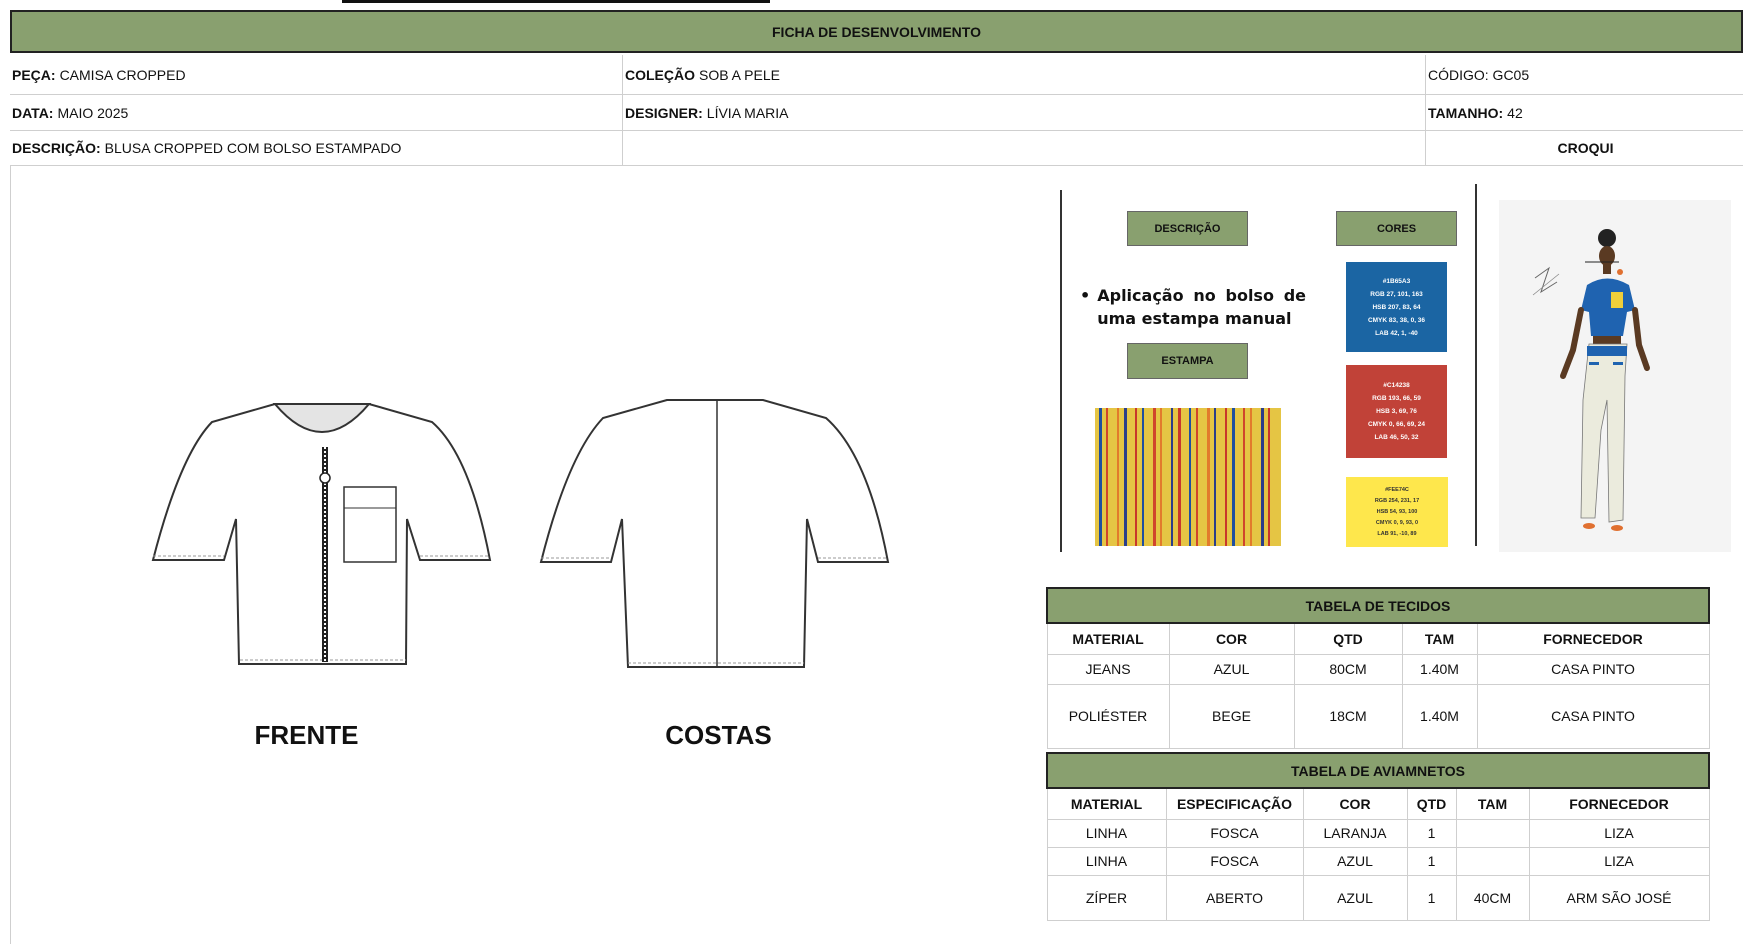 The image size is (1743, 944). What do you see at coordinates (1234, 803) in the screenshot?
I see `trims-col-header: ESPECIFICAÇÃO` at bounding box center [1234, 803].